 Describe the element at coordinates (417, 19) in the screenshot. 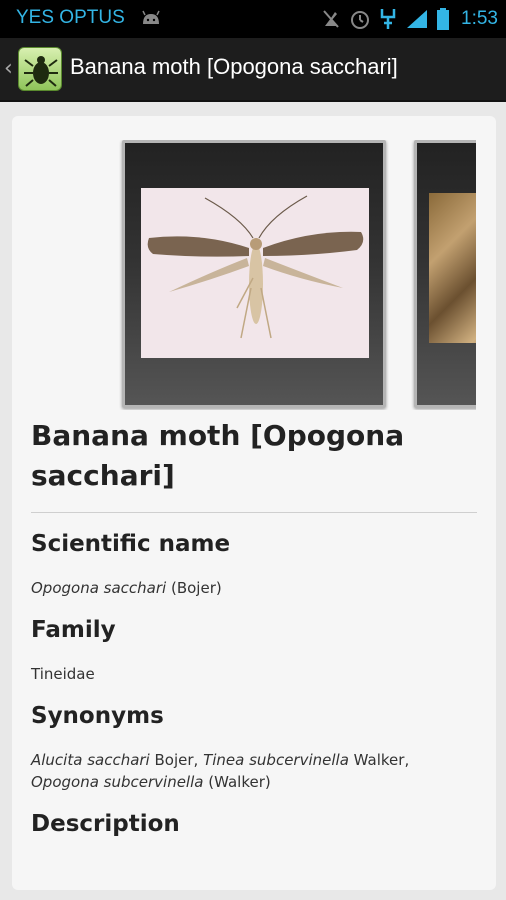

I see `signal-icon` at that location.